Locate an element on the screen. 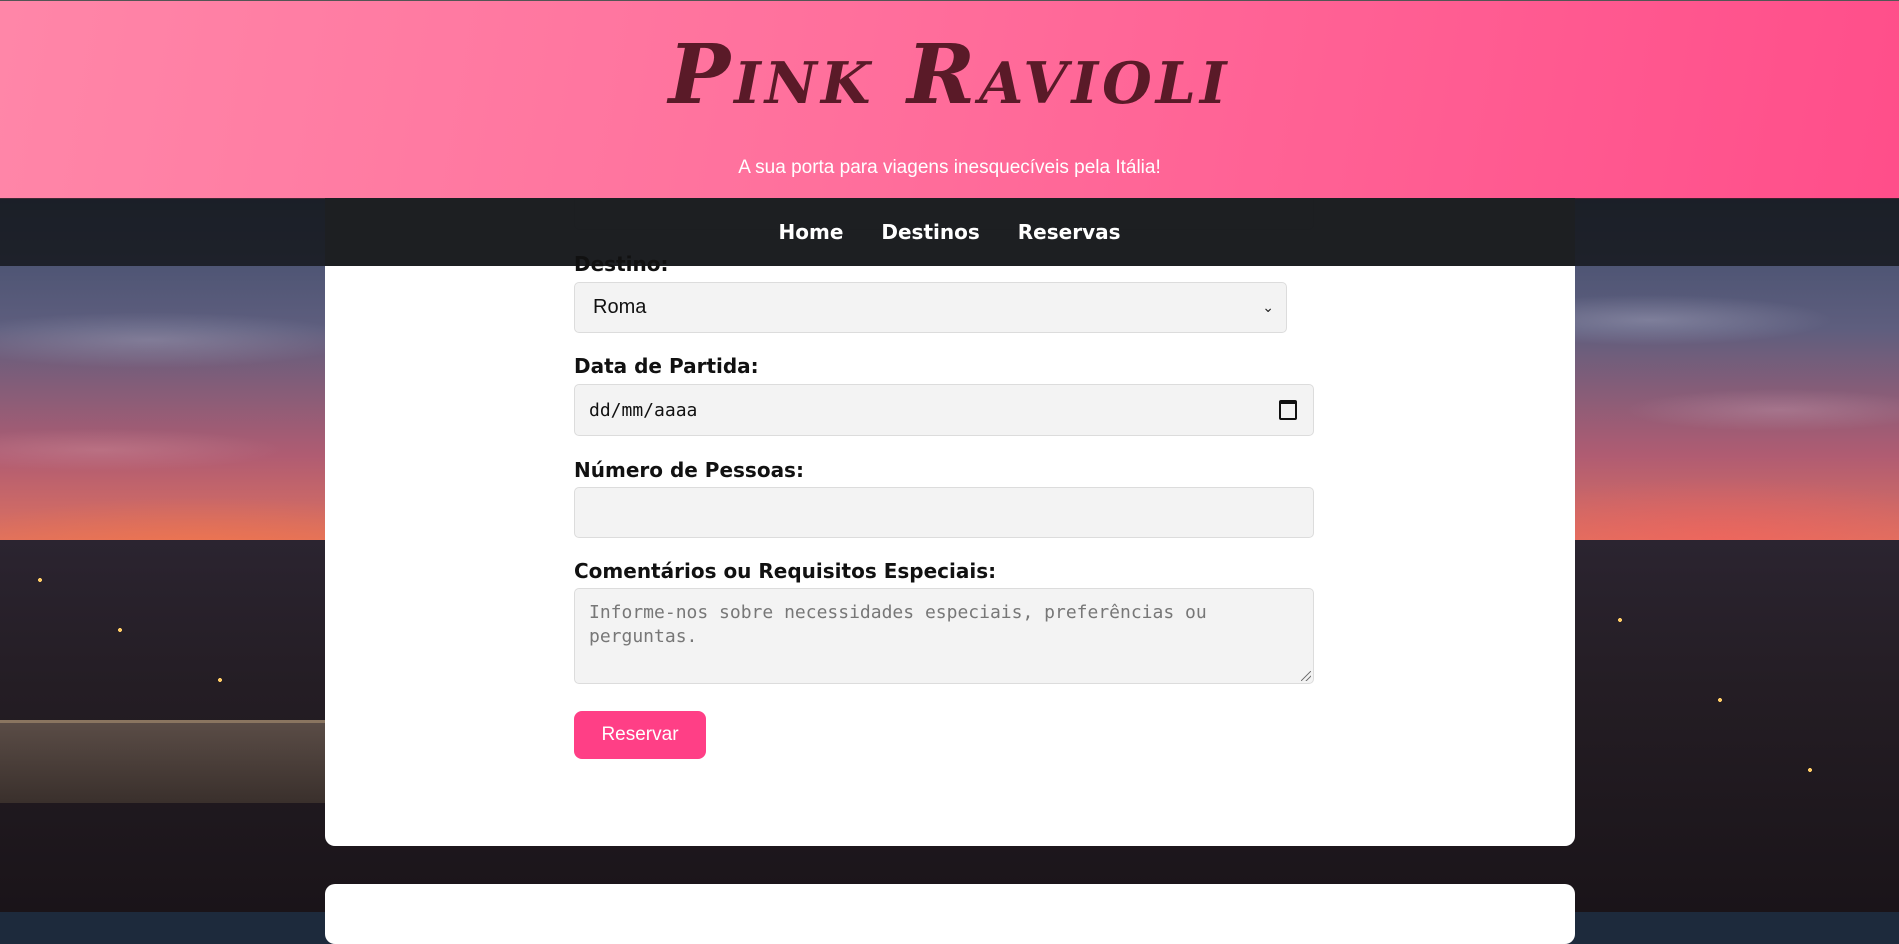  site-logo-title: Pink Ravioli is located at coordinates (949, 75).